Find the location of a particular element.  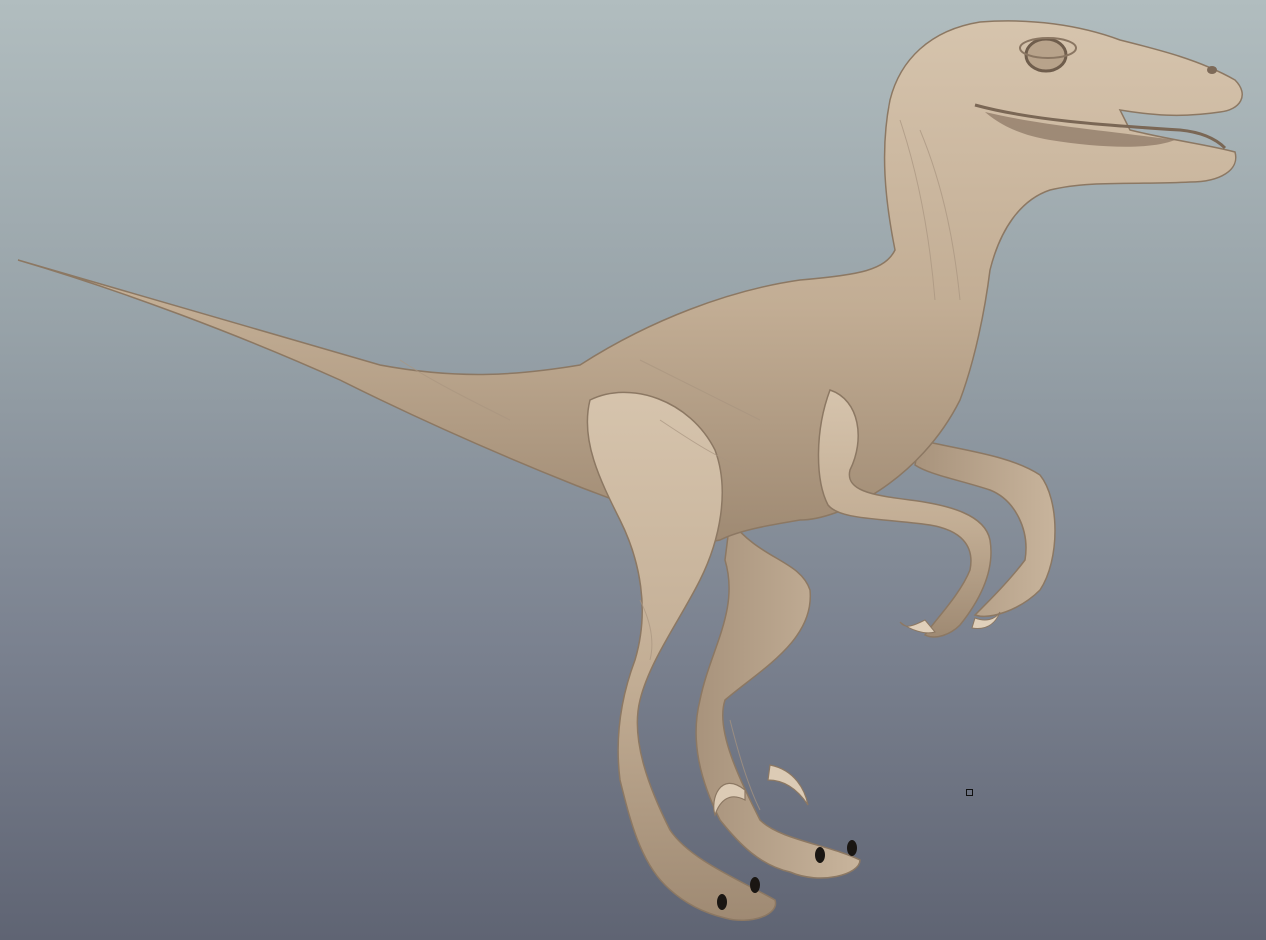

sickle-claw-far is located at coordinates (788, 785).